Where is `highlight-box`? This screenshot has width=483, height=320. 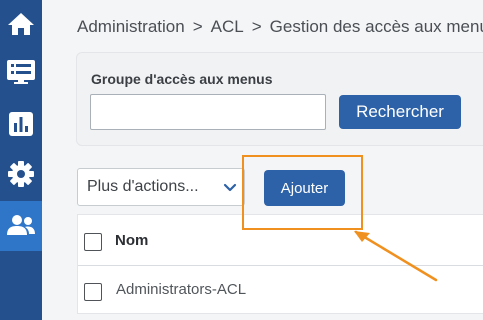 highlight-box is located at coordinates (302, 192).